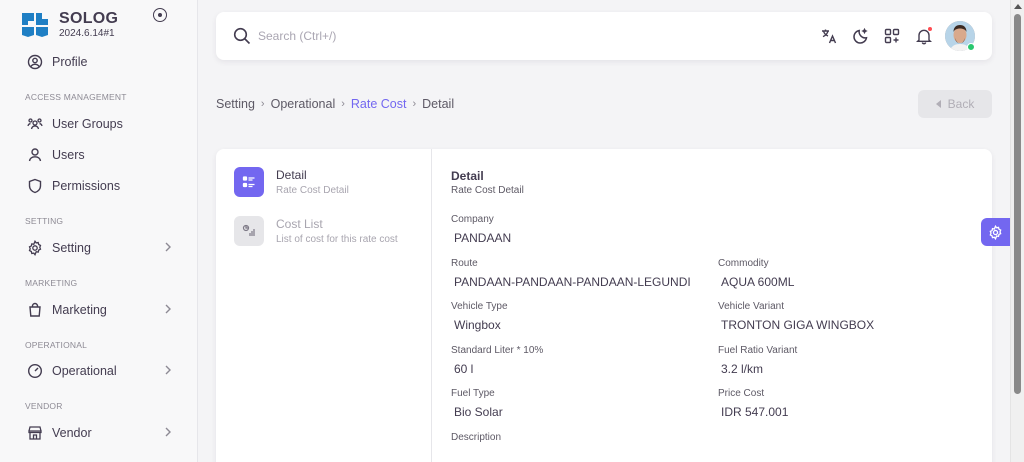  I want to click on users-group-icon, so click(35, 124).